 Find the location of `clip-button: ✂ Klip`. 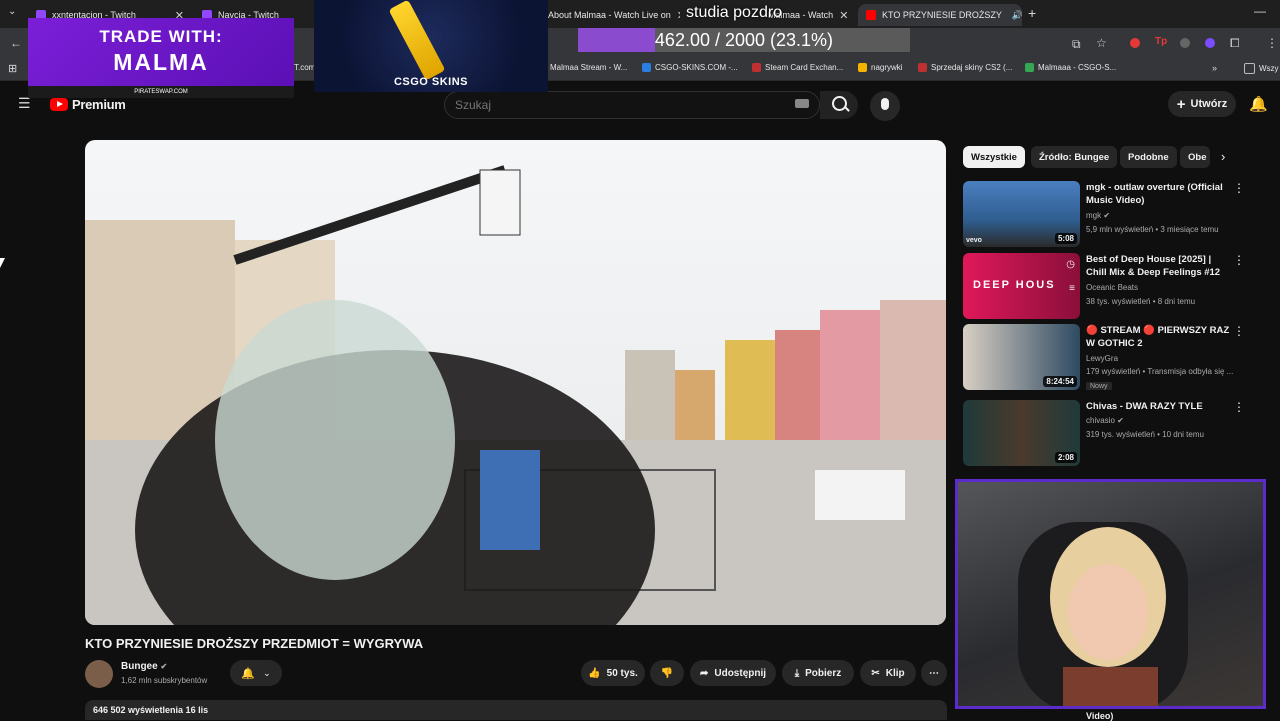

clip-button: ✂ Klip is located at coordinates (888, 673).